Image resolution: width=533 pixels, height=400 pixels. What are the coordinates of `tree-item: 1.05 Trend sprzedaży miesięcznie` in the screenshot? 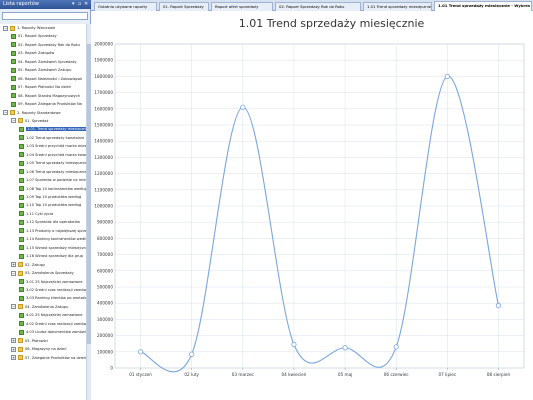 It's located at (53, 163).